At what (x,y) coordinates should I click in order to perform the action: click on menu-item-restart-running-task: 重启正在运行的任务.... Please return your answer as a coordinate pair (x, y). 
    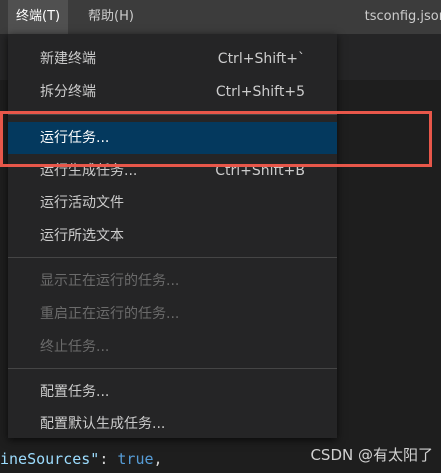
    Looking at the image, I should click on (172, 314).